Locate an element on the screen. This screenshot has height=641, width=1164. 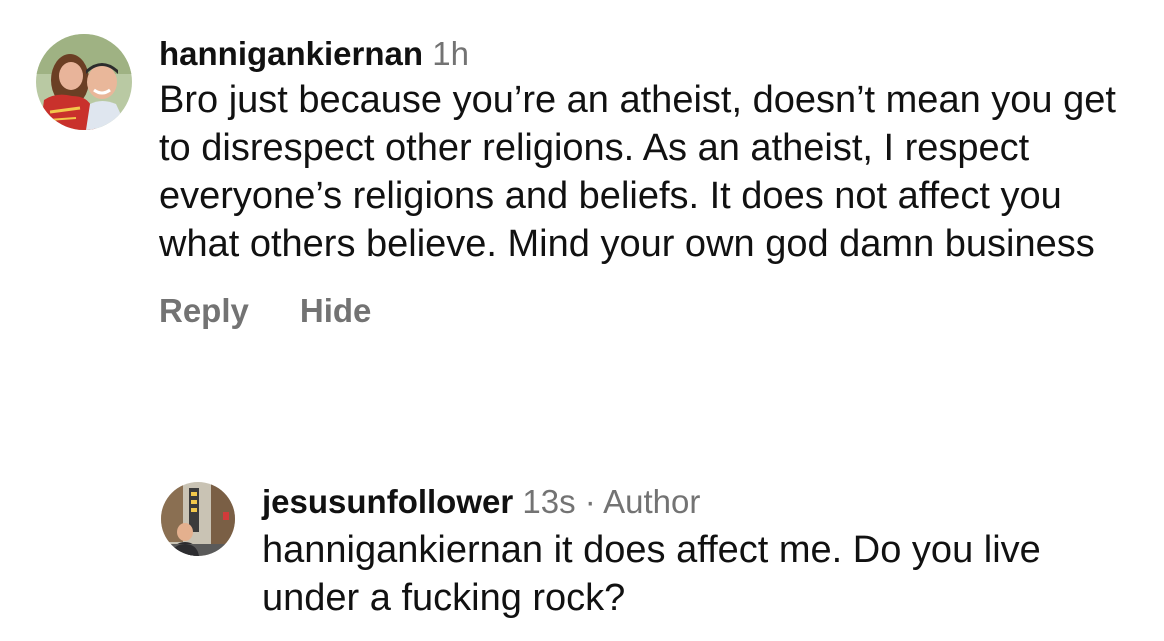
comment-header: hannigankiernan 1h is located at coordinates (652, 54).